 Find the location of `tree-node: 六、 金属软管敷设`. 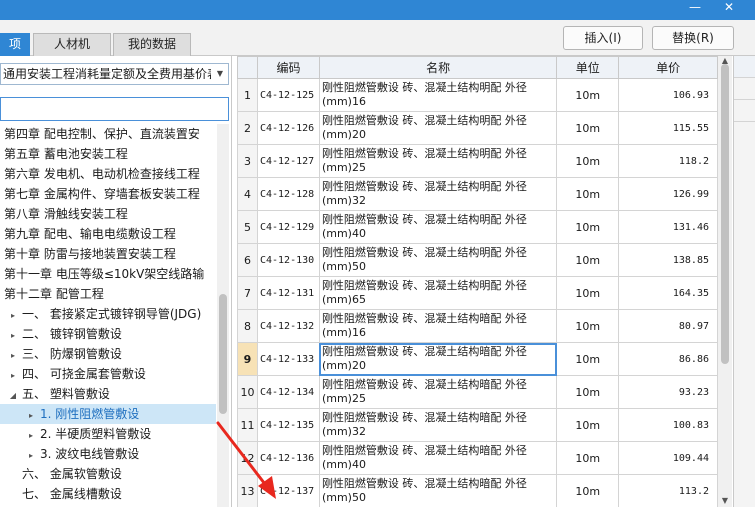

tree-node: 六、 金属软管敷设 is located at coordinates (108, 474).